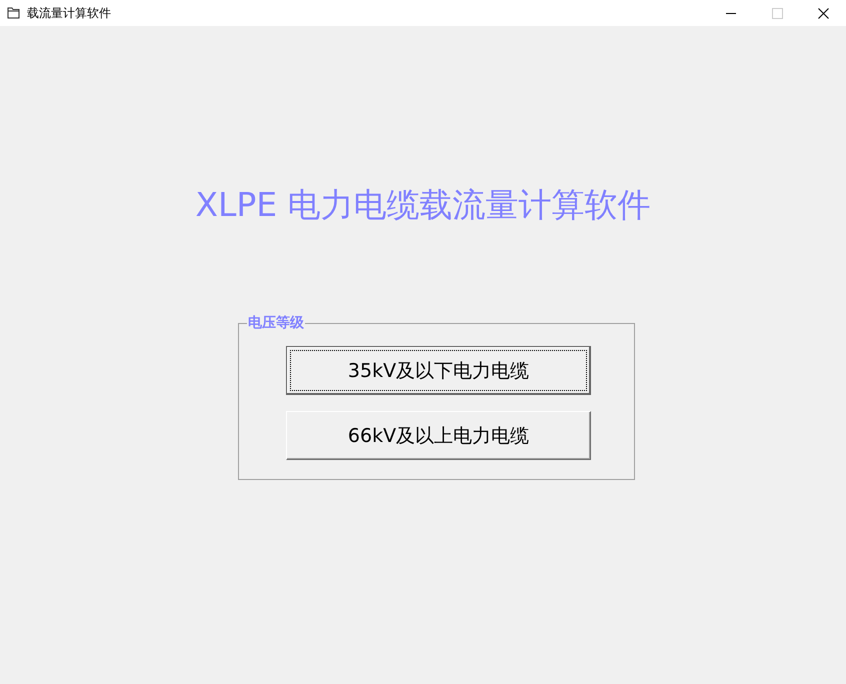  Describe the element at coordinates (823, 13) in the screenshot. I see `close-icon` at that location.